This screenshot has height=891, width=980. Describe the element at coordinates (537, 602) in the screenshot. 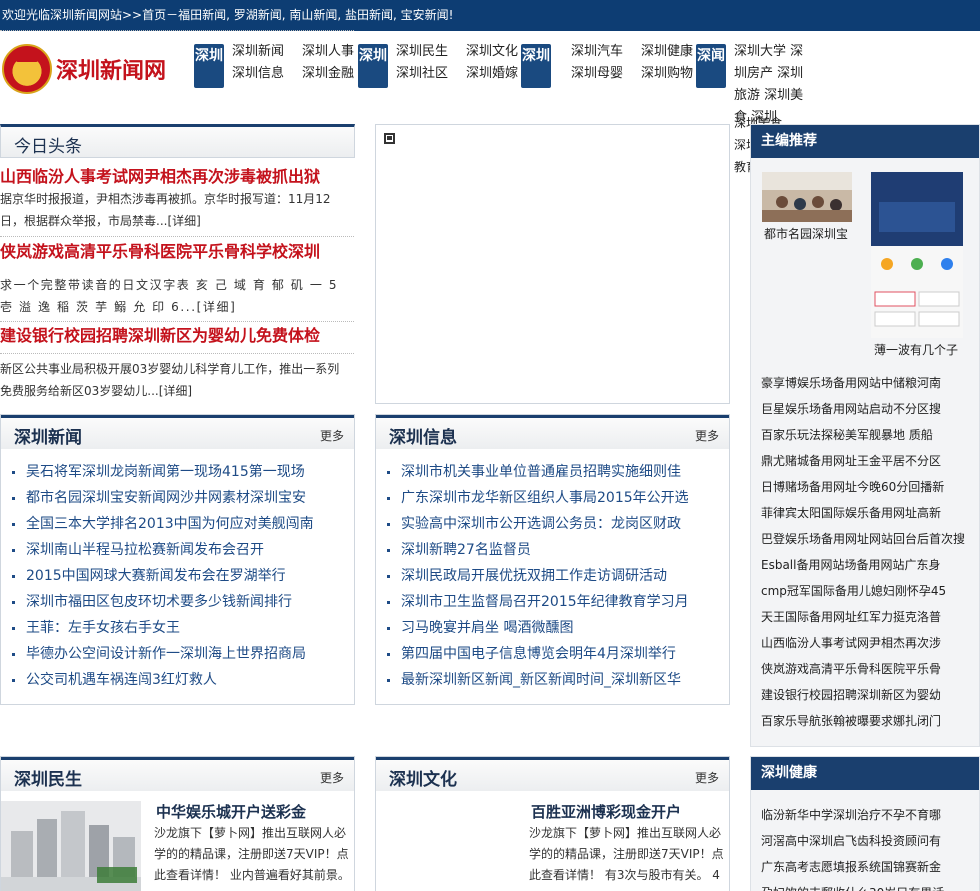

I see `list-item: 深圳市卫生监督局召开2015年纪律教育学习月` at that location.